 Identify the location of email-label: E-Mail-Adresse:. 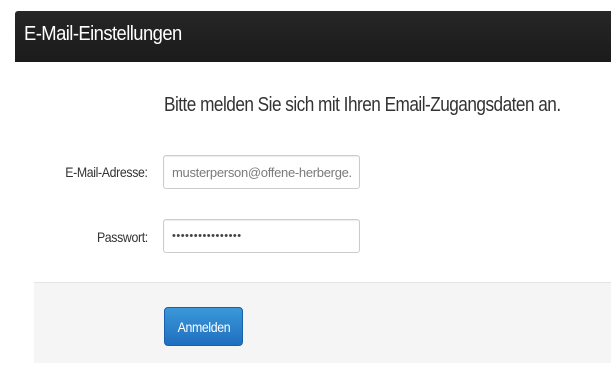
(107, 172).